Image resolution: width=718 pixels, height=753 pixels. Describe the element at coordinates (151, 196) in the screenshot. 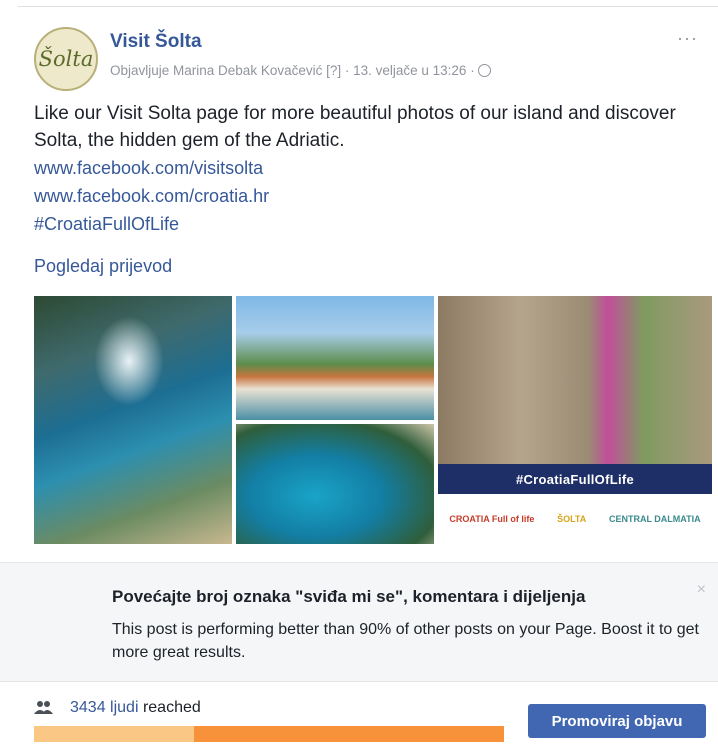

I see `link-croatia: www.facebook.com/croatia.hr` at that location.